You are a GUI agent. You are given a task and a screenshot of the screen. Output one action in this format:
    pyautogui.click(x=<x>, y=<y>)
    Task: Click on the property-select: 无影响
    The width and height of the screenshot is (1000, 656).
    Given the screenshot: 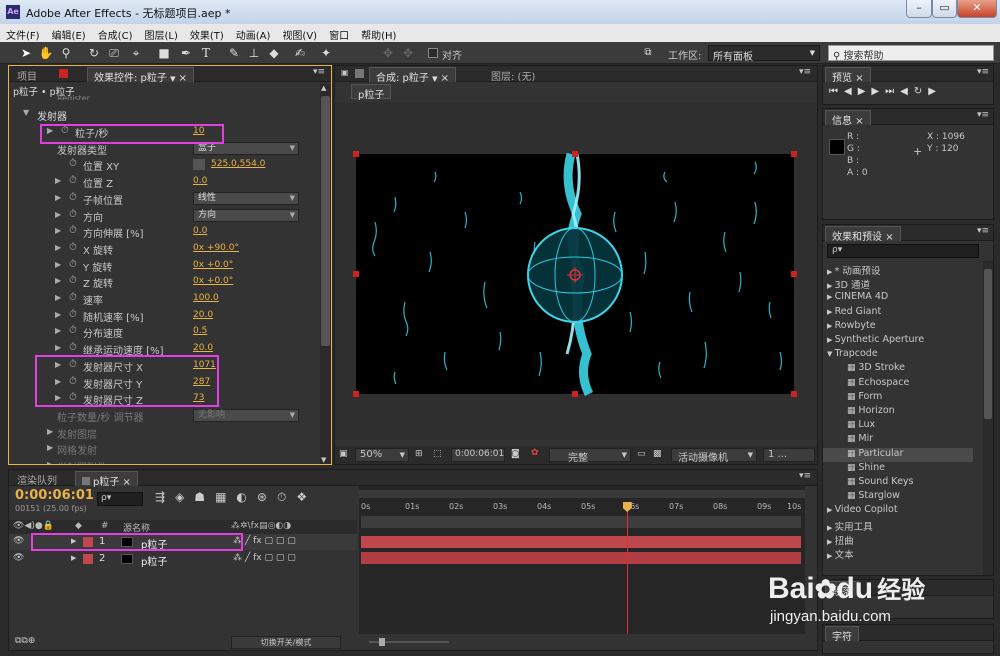 What is the action you would take?
    pyautogui.click(x=246, y=415)
    